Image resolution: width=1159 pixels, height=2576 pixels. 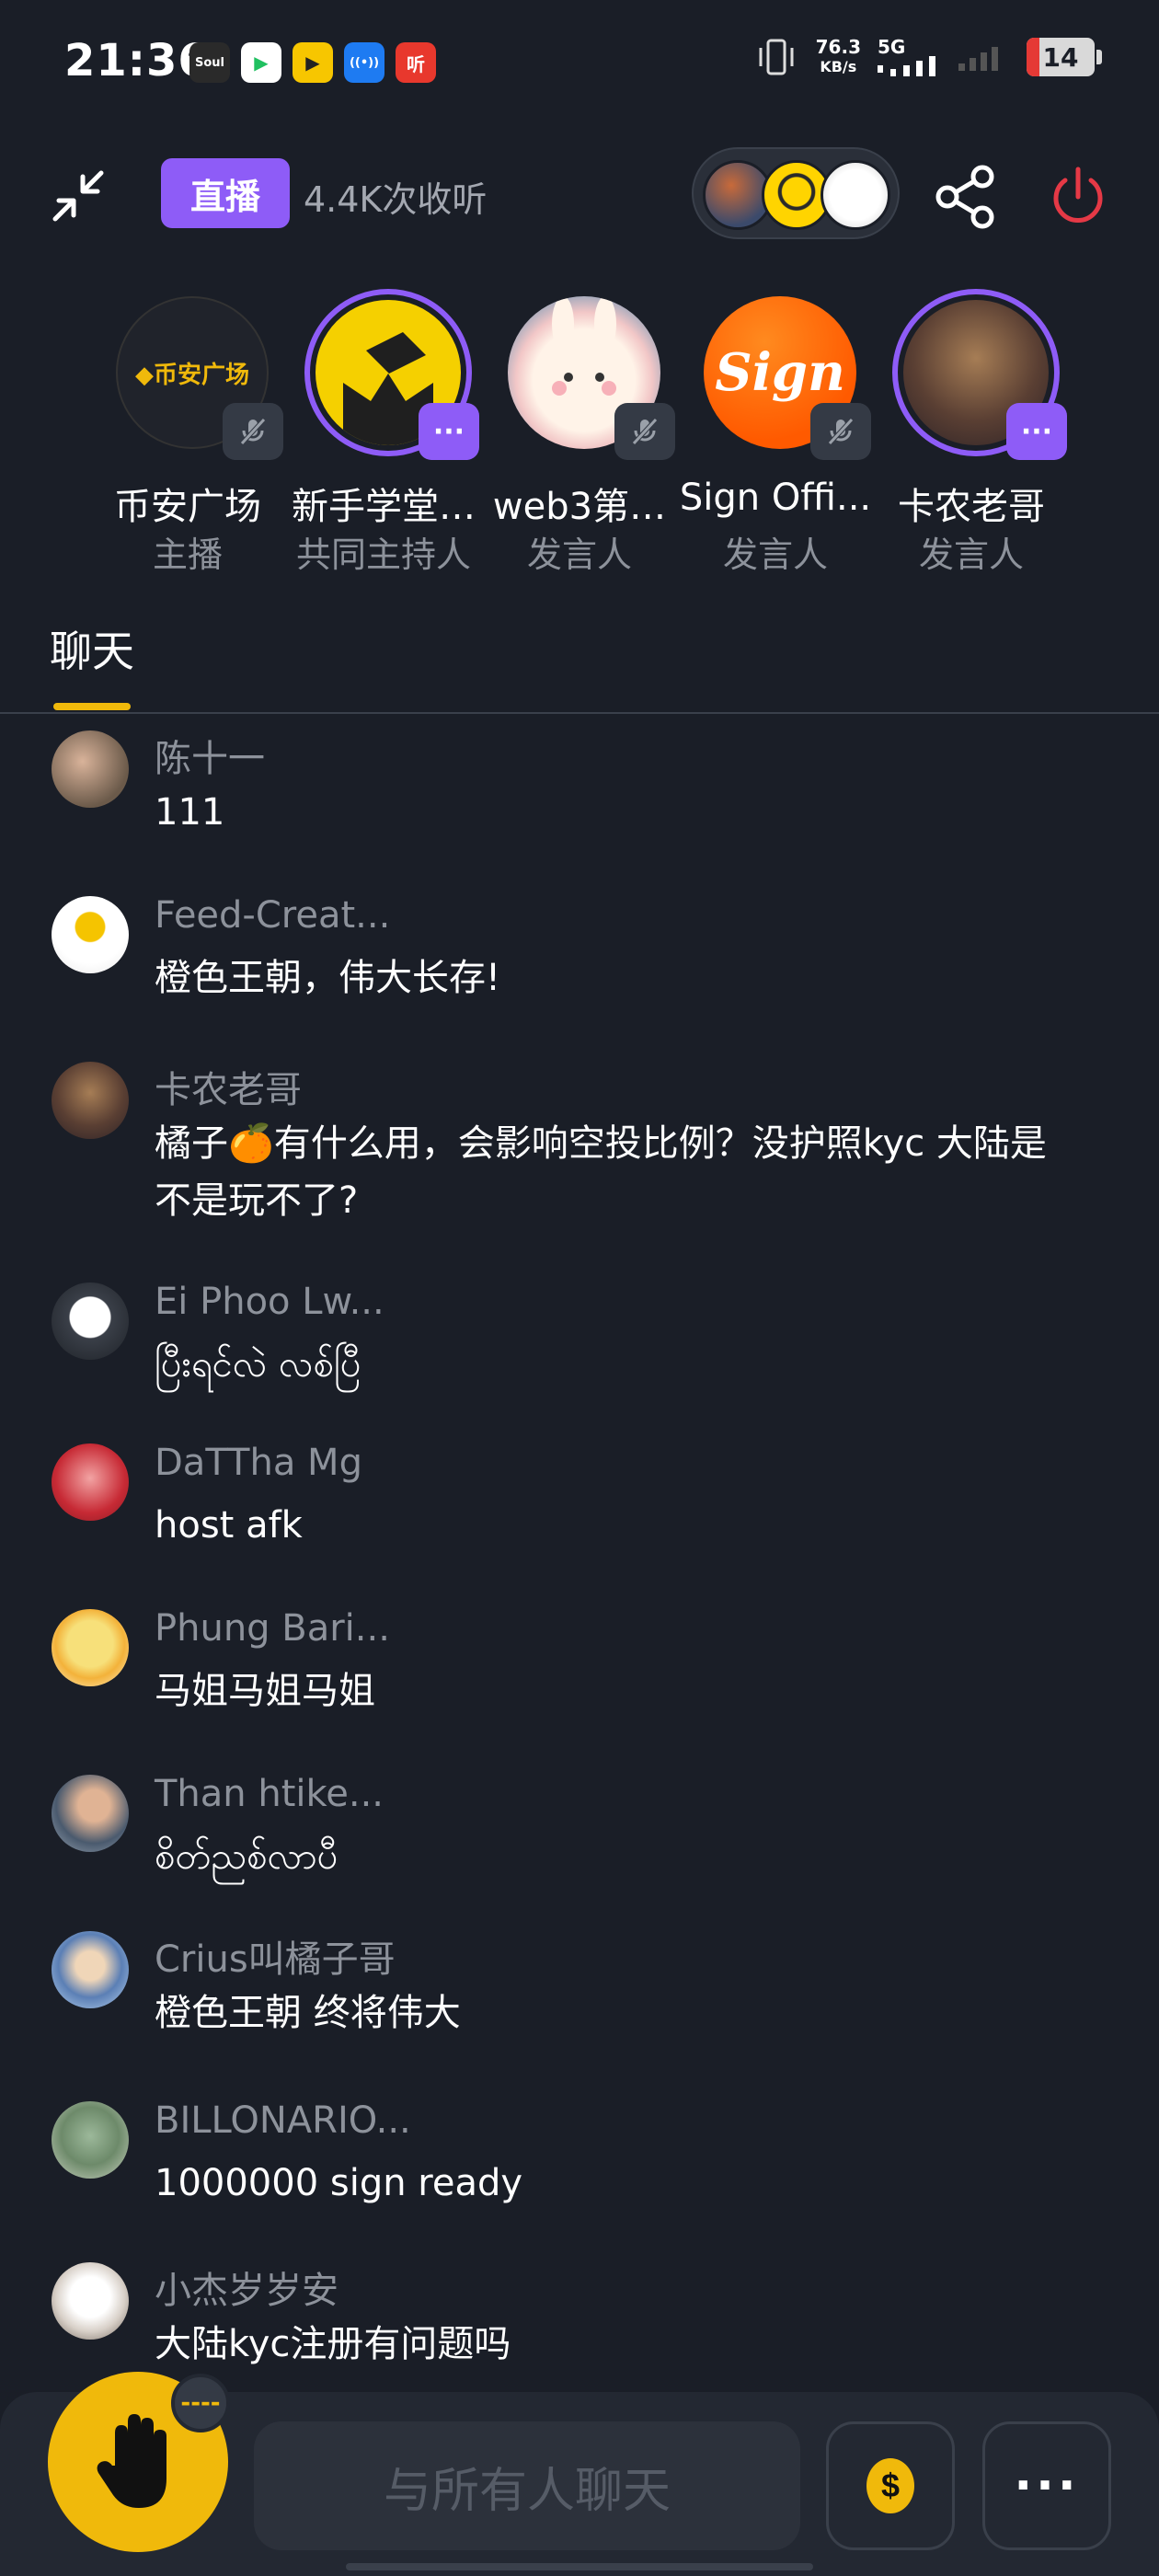 What do you see at coordinates (339, 2183) in the screenshot?
I see `message-text: 1000000 sign ready` at bounding box center [339, 2183].